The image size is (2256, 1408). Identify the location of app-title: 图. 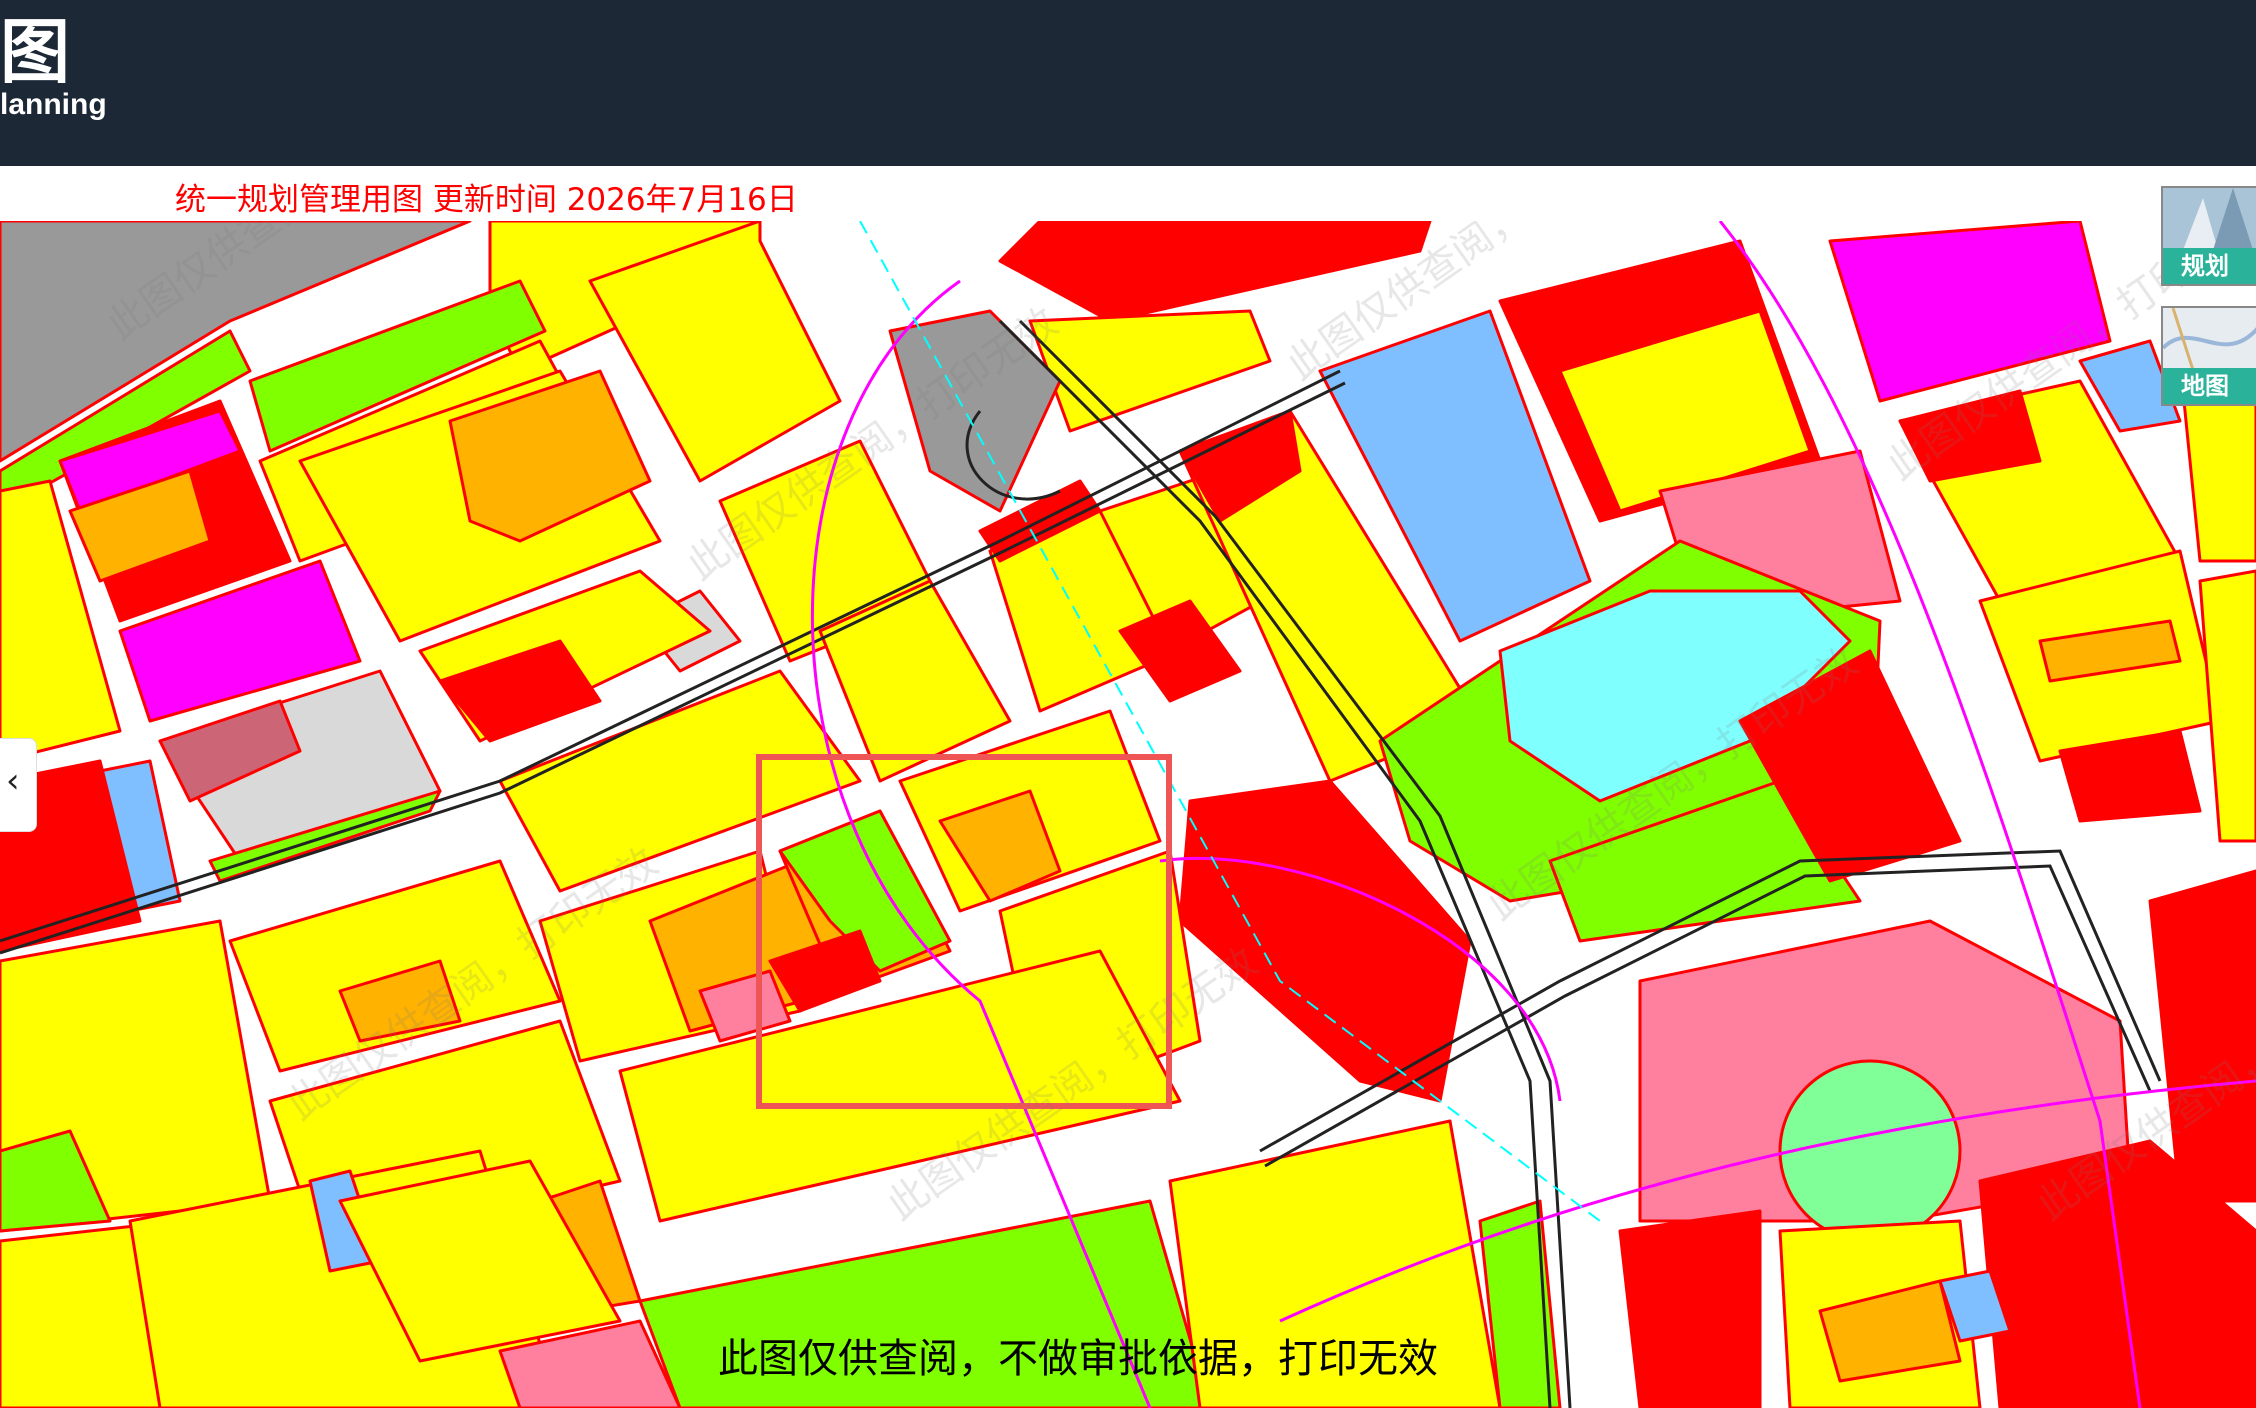
(35, 52).